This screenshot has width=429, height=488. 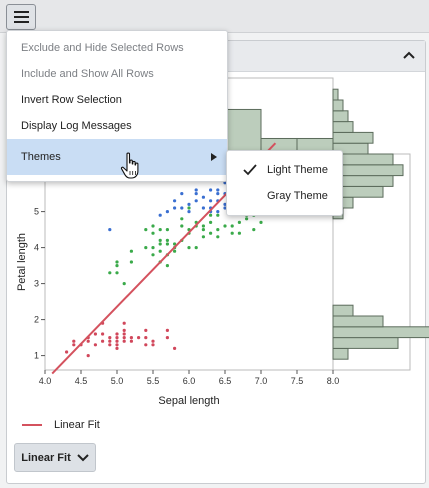 I want to click on themes-submenu: Light Theme Gray Theme, so click(x=284, y=183).